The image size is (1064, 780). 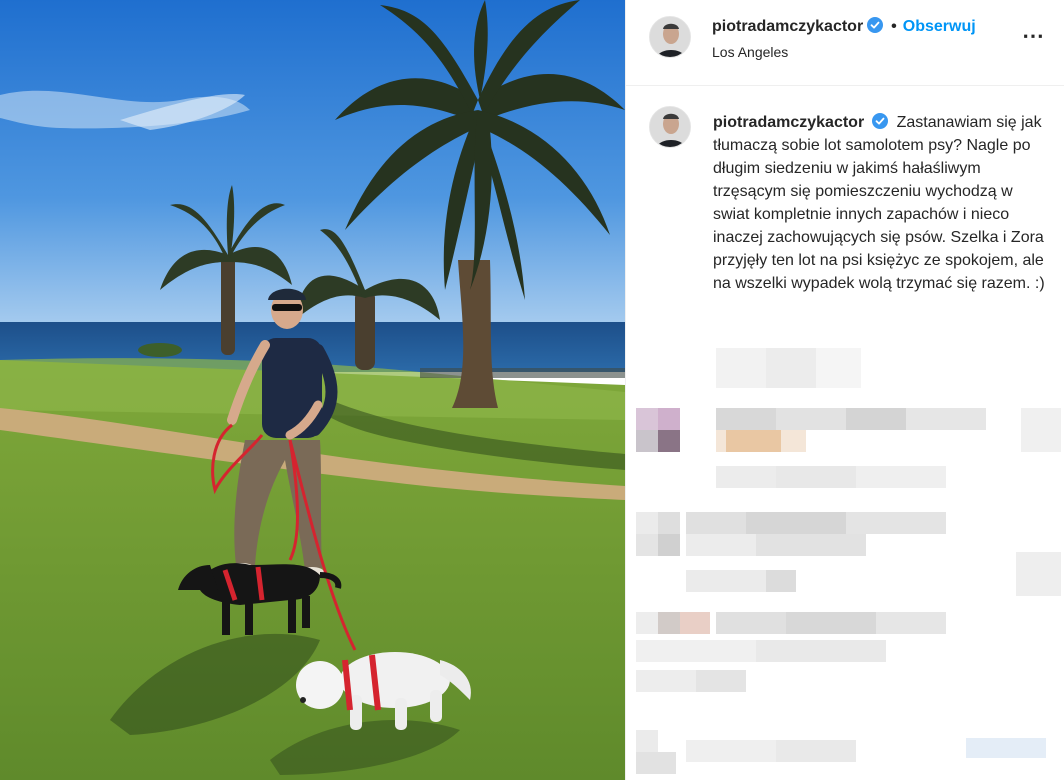 I want to click on avatar, so click(x=670, y=37).